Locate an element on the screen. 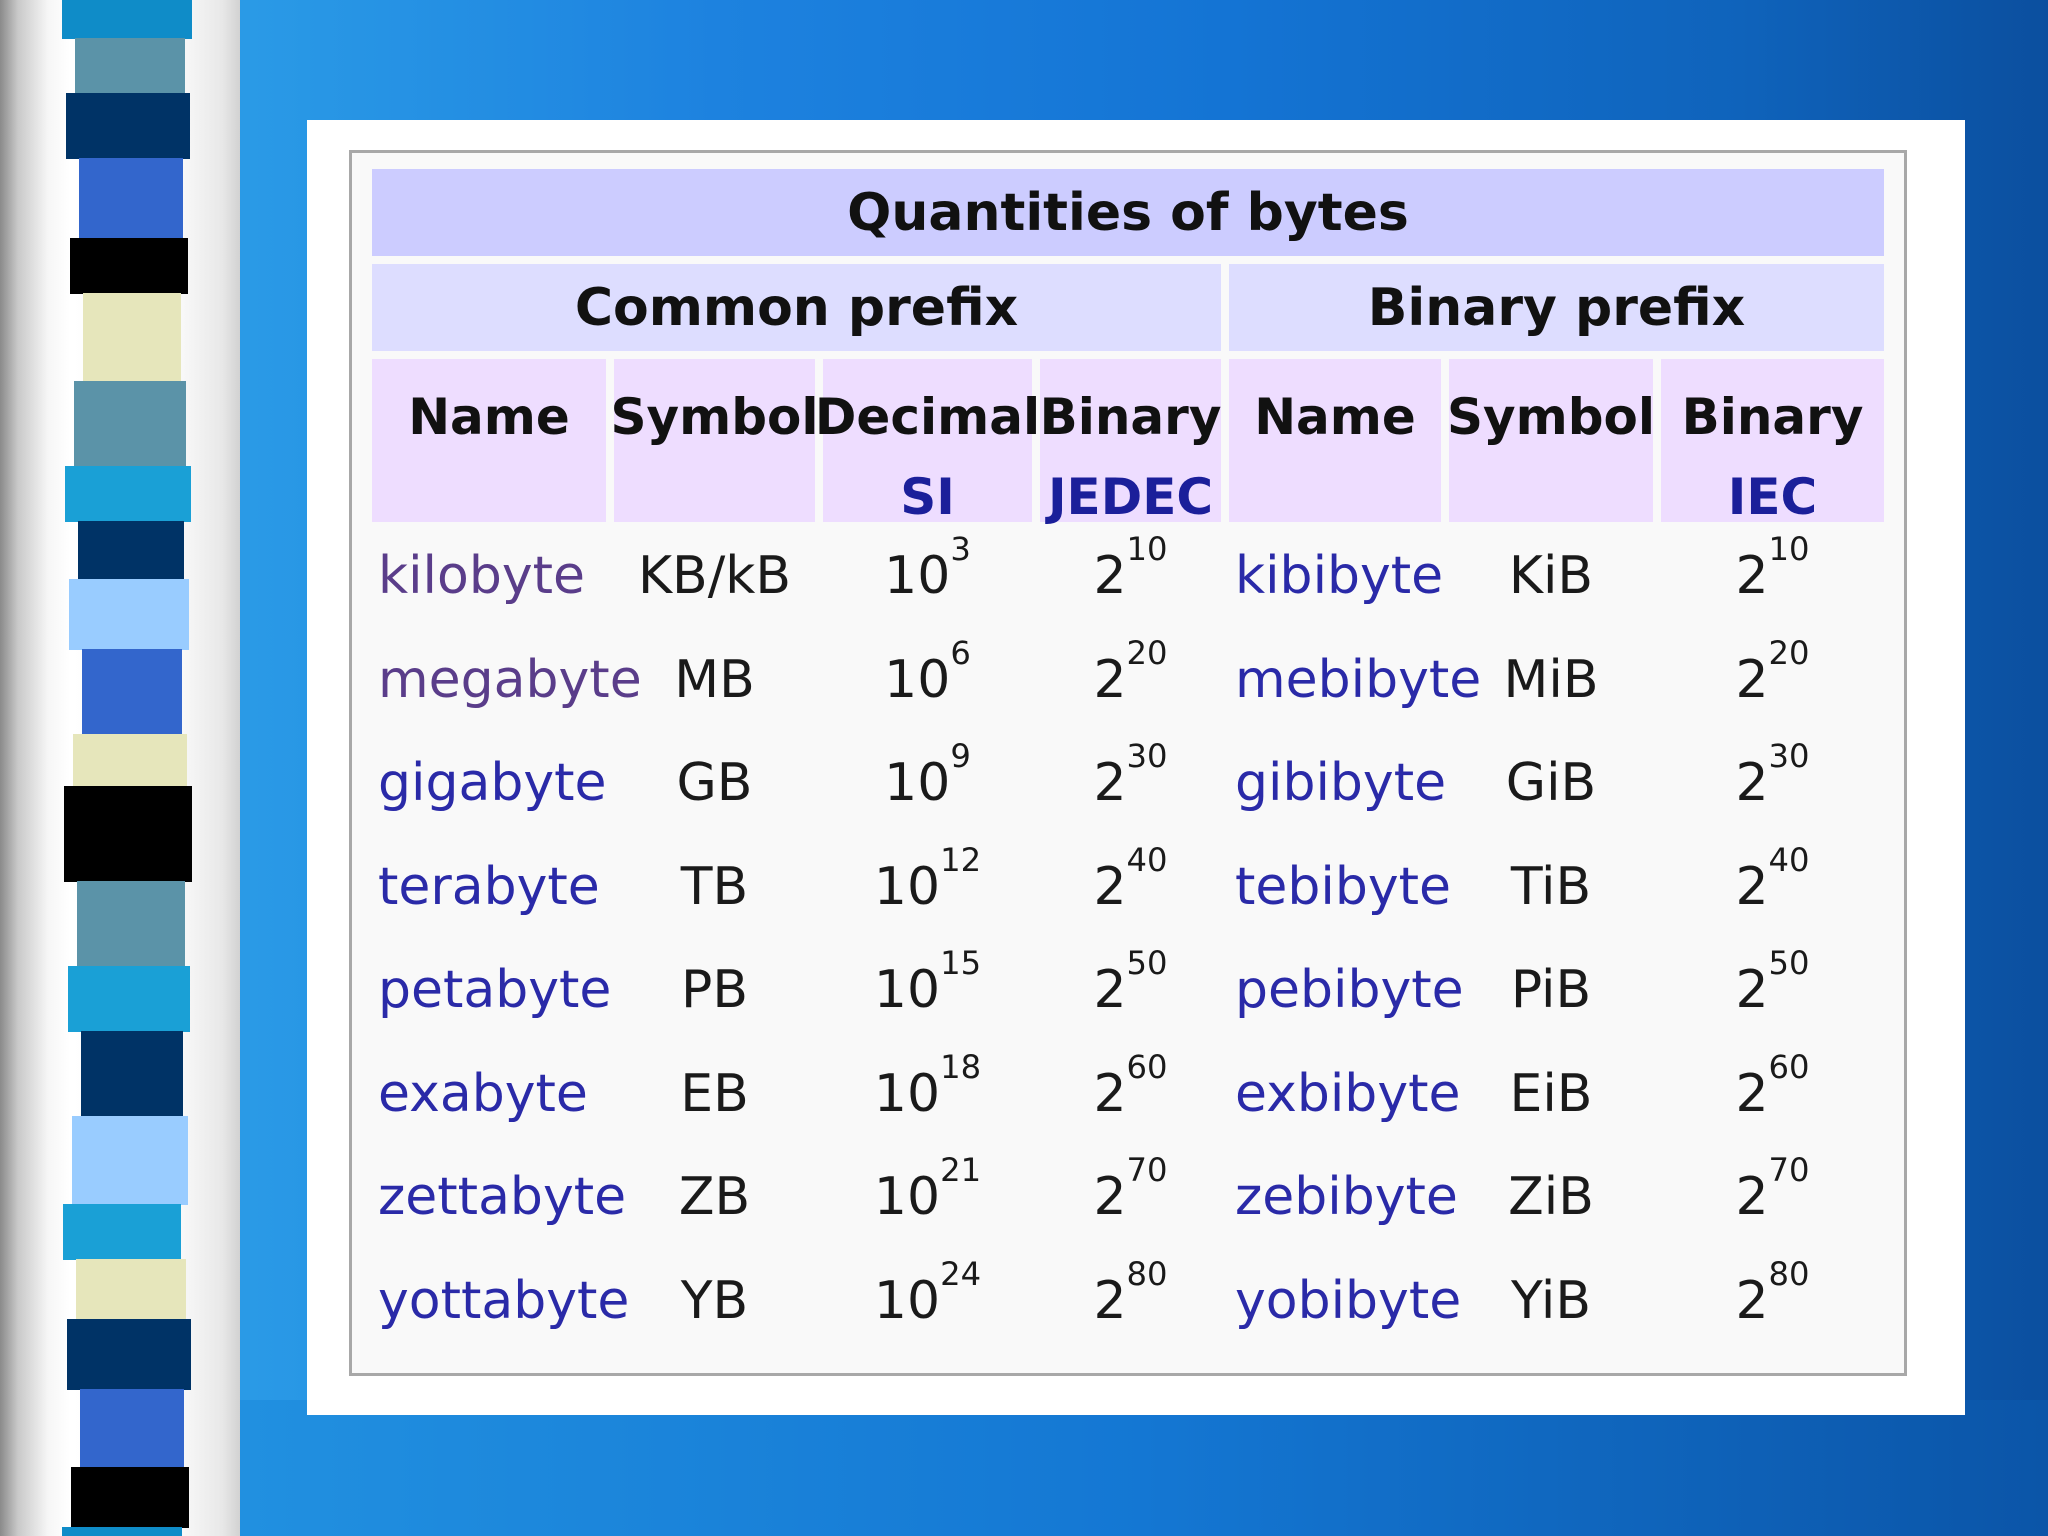 The height and width of the screenshot is (1536, 2048). decimal-cell: 10 15 is located at coordinates (927, 990).